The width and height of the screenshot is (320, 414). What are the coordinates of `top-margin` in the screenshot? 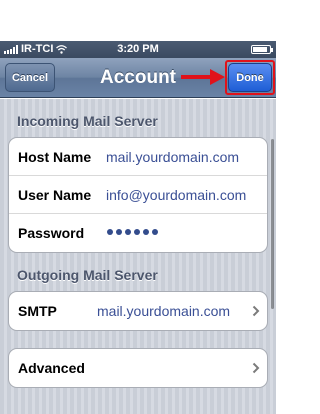 It's located at (138, 20).